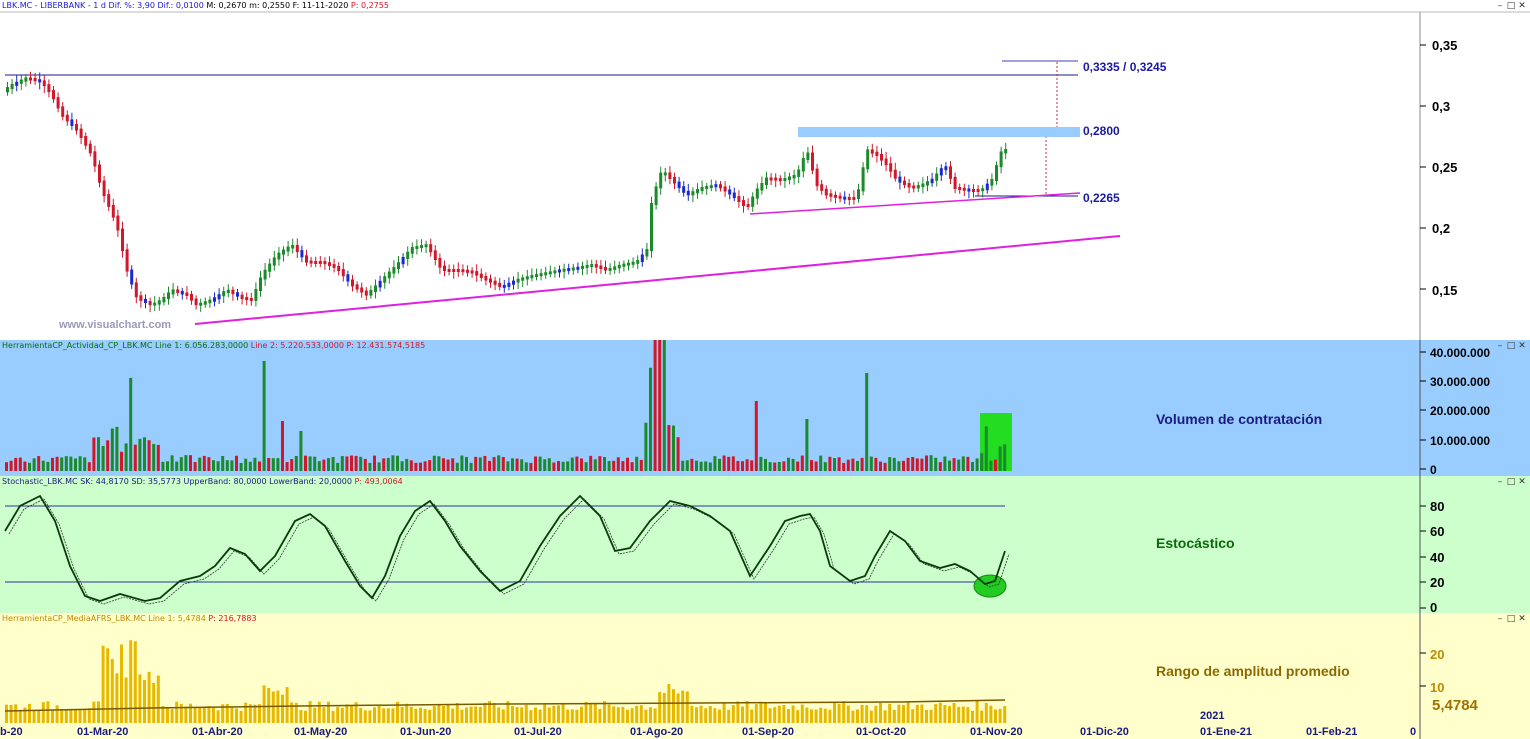  Describe the element at coordinates (1437, 506) in the screenshot. I see `stochastic-ytick: 80` at that location.